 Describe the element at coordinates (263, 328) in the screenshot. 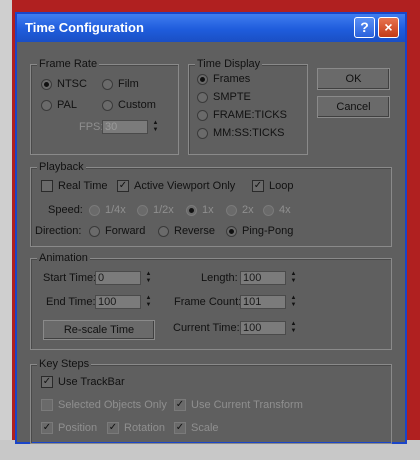

I see `current-time-field: 100` at that location.